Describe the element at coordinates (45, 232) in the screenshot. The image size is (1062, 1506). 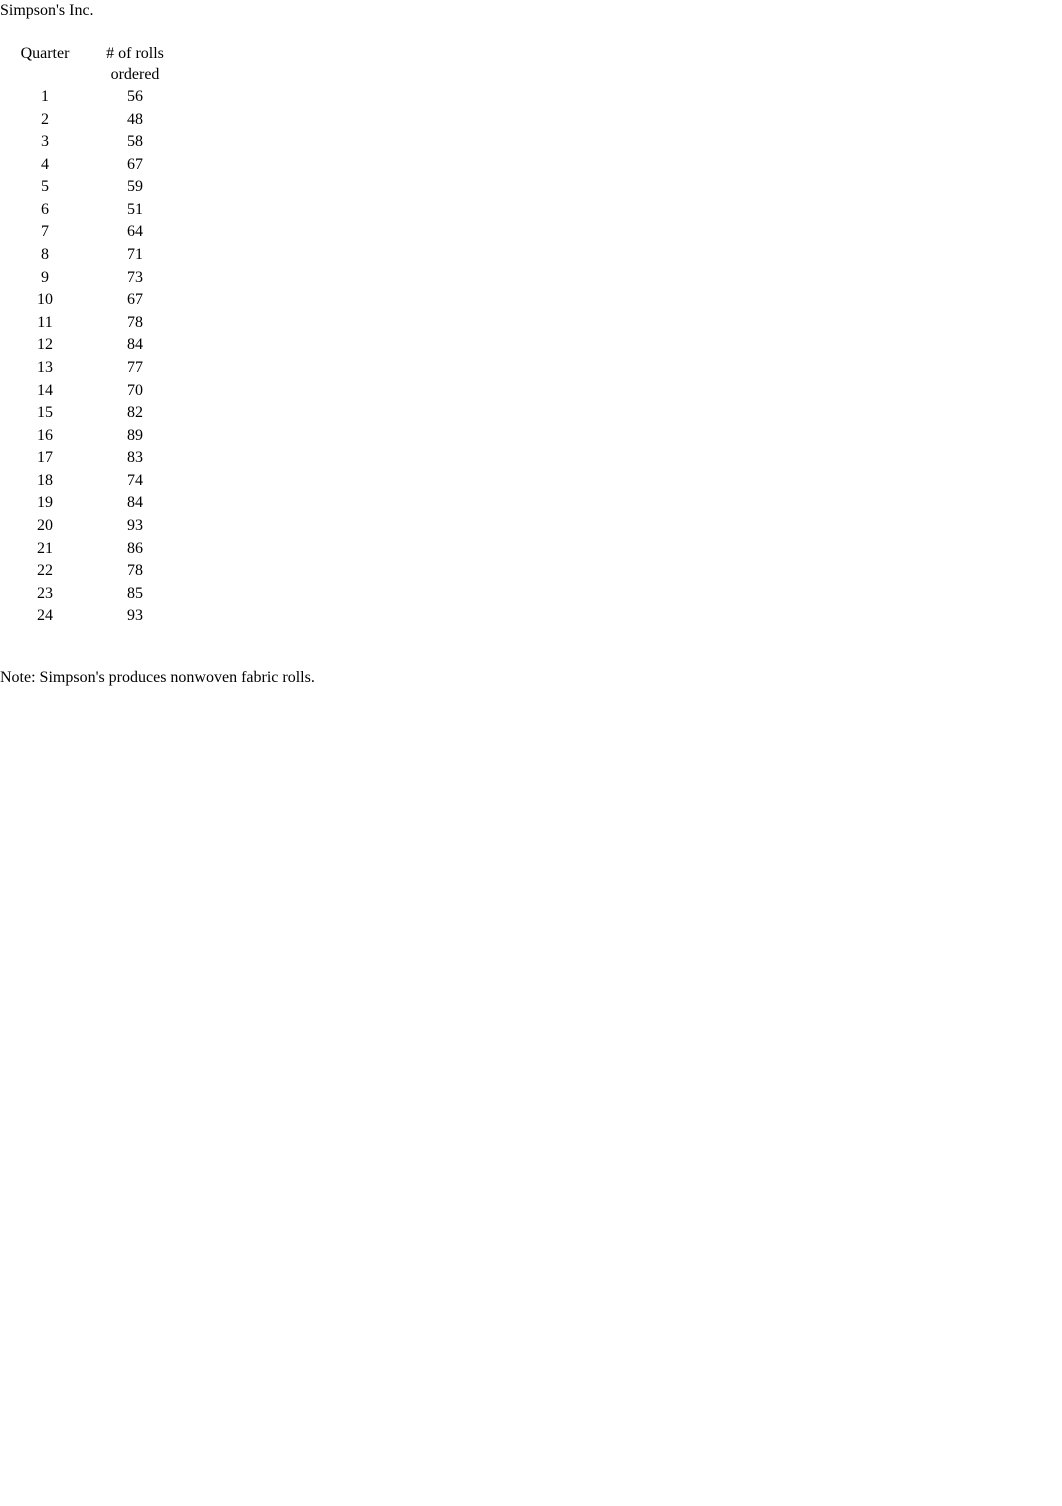
I see `cell-quarter: 7` at that location.